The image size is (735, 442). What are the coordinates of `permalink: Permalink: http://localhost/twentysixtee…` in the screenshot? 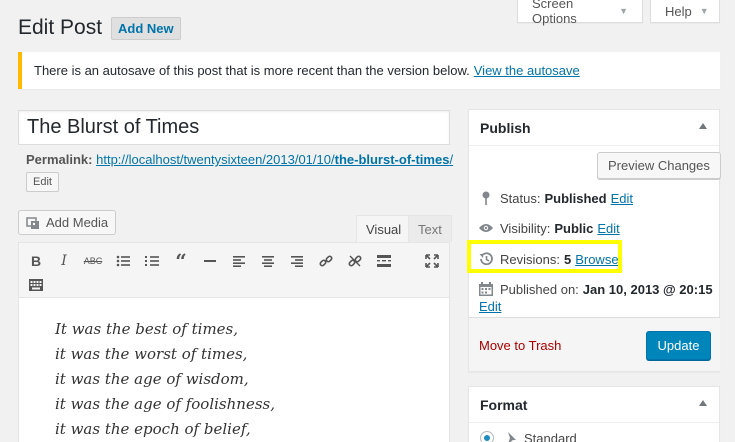 It's located at (239, 159).